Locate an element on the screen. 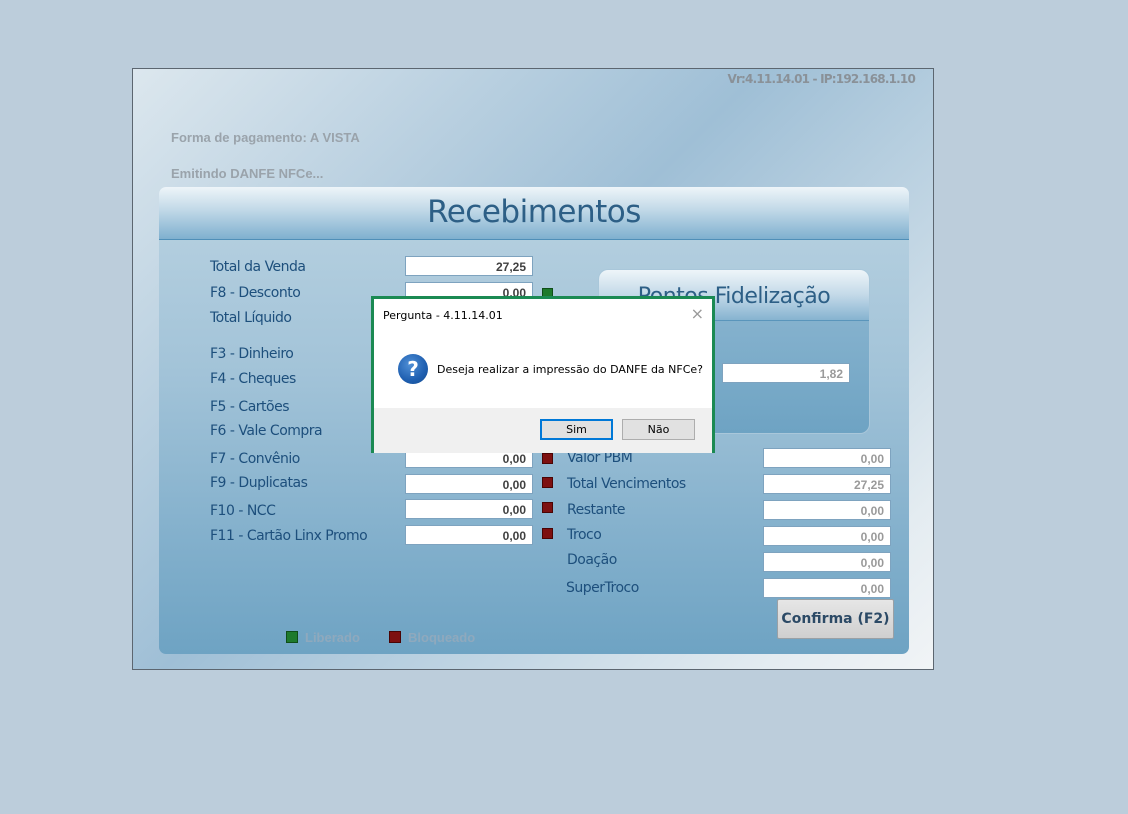 The height and width of the screenshot is (814, 1128). legend-liberado-label: Liberado is located at coordinates (332, 637).